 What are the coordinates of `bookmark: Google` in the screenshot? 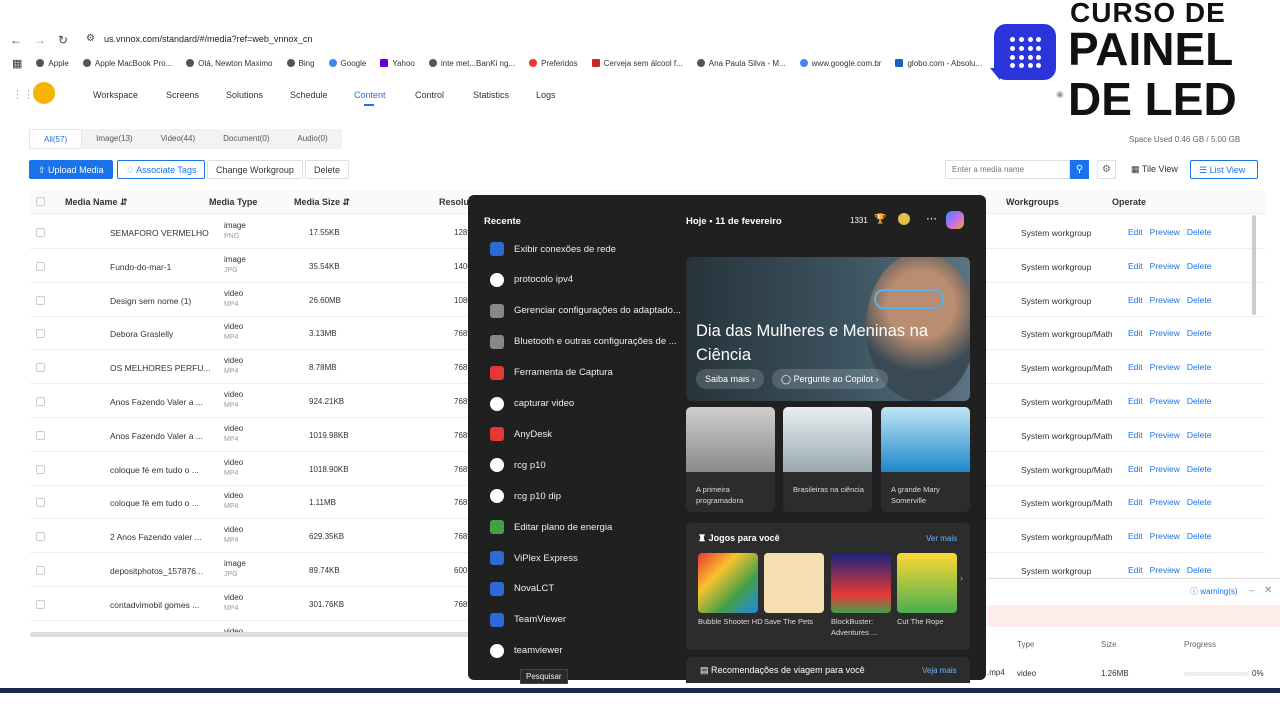 It's located at (347, 63).